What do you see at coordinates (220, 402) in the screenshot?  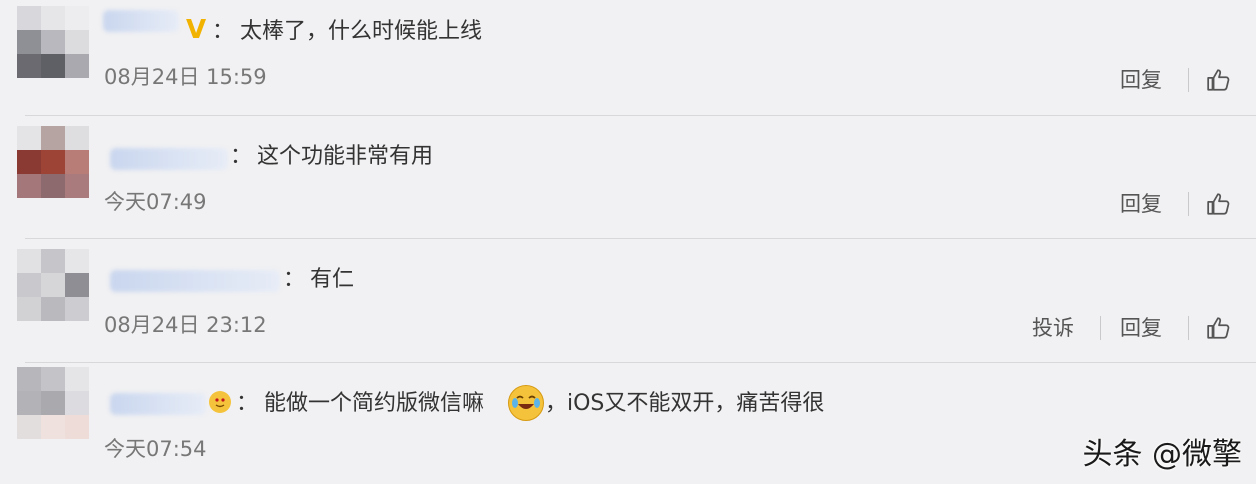 I see `emoji-badge-icon` at bounding box center [220, 402].